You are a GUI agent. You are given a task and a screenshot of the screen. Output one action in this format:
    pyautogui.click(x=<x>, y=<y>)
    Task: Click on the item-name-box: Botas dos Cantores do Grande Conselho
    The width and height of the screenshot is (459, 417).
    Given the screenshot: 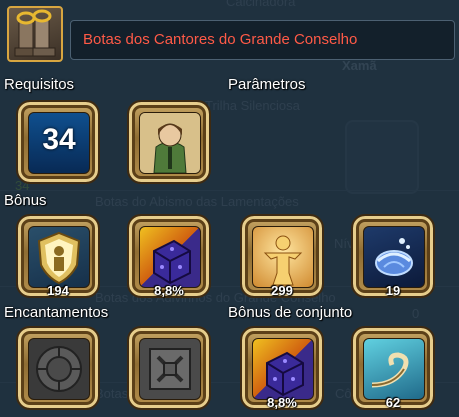 What is the action you would take?
    pyautogui.click(x=262, y=40)
    